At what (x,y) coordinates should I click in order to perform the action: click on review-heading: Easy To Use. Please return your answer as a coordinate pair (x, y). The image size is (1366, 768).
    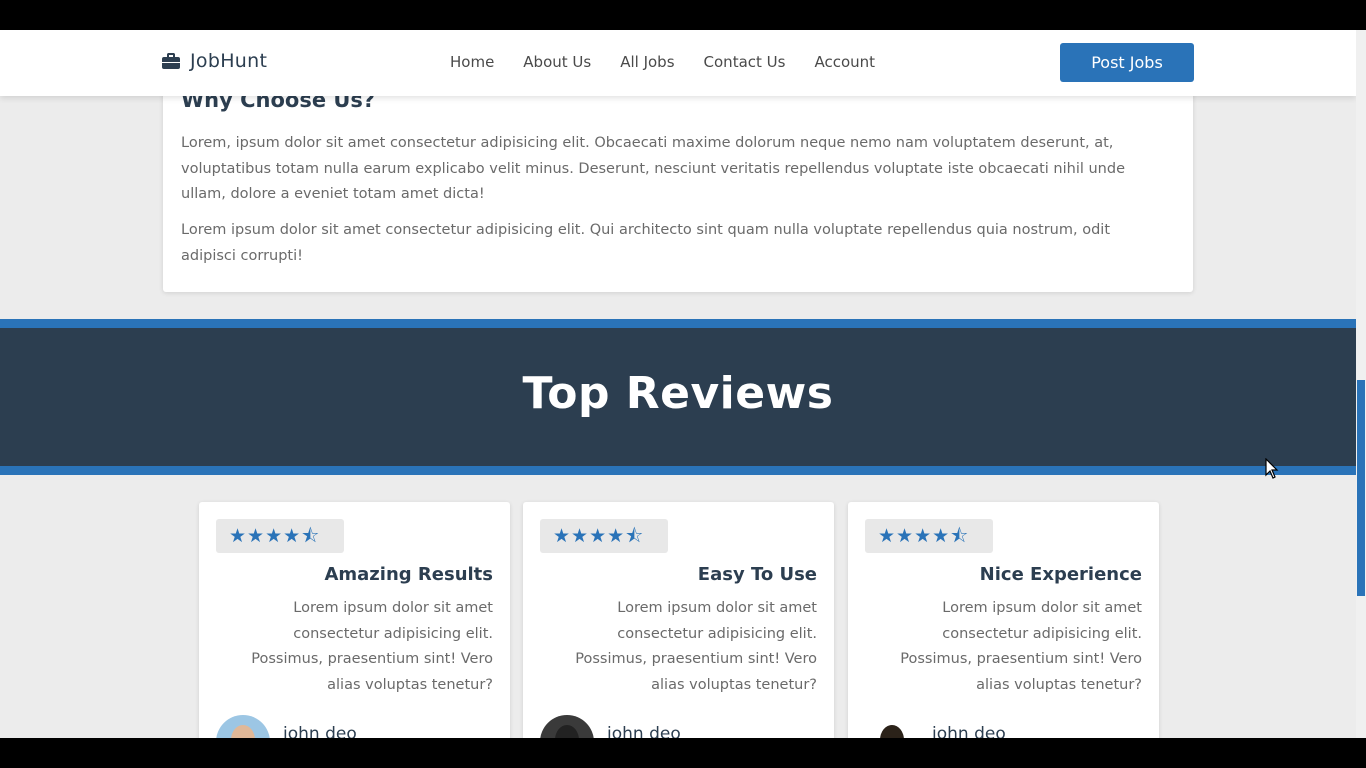
    Looking at the image, I should click on (757, 574).